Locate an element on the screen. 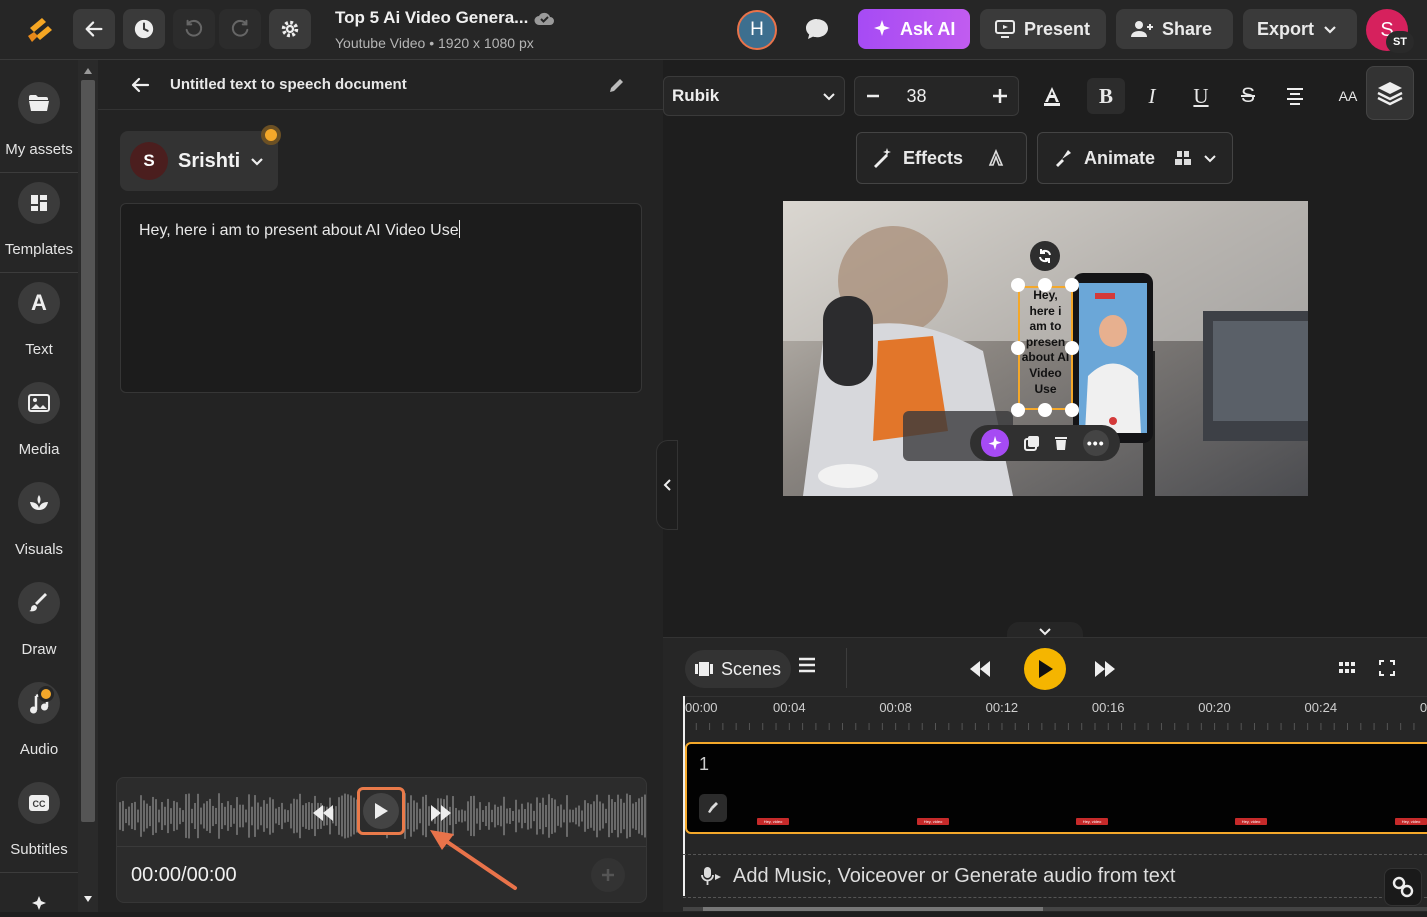 This screenshot has width=1427, height=917. trash-icon is located at coordinates (1061, 443).